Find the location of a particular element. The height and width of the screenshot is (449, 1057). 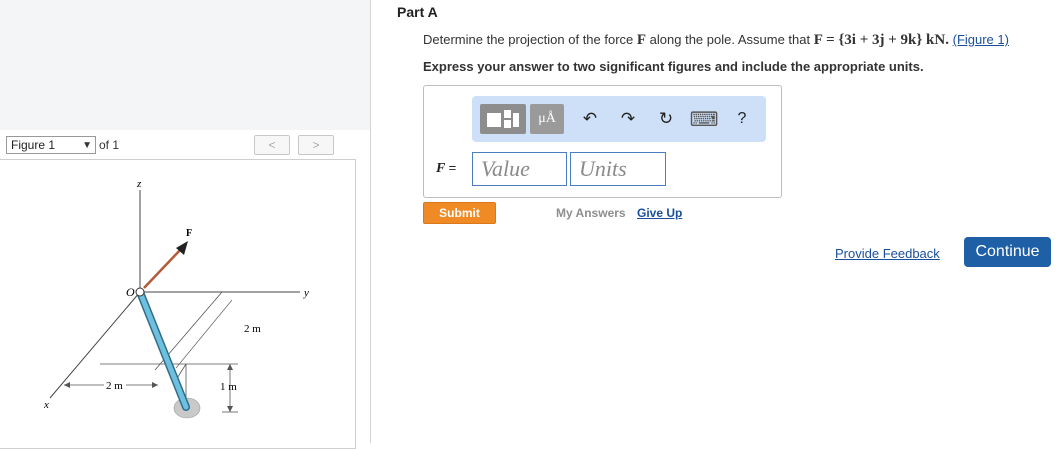

units-input: Units is located at coordinates (618, 169).